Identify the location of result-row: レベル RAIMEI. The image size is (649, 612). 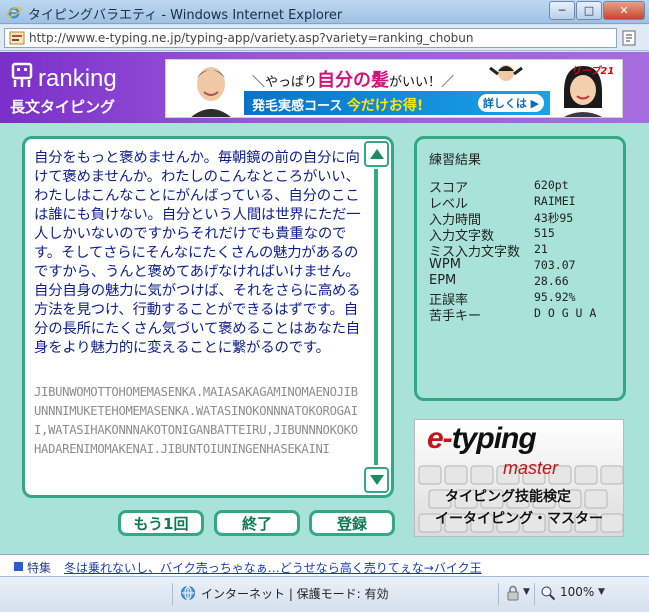
(524, 202).